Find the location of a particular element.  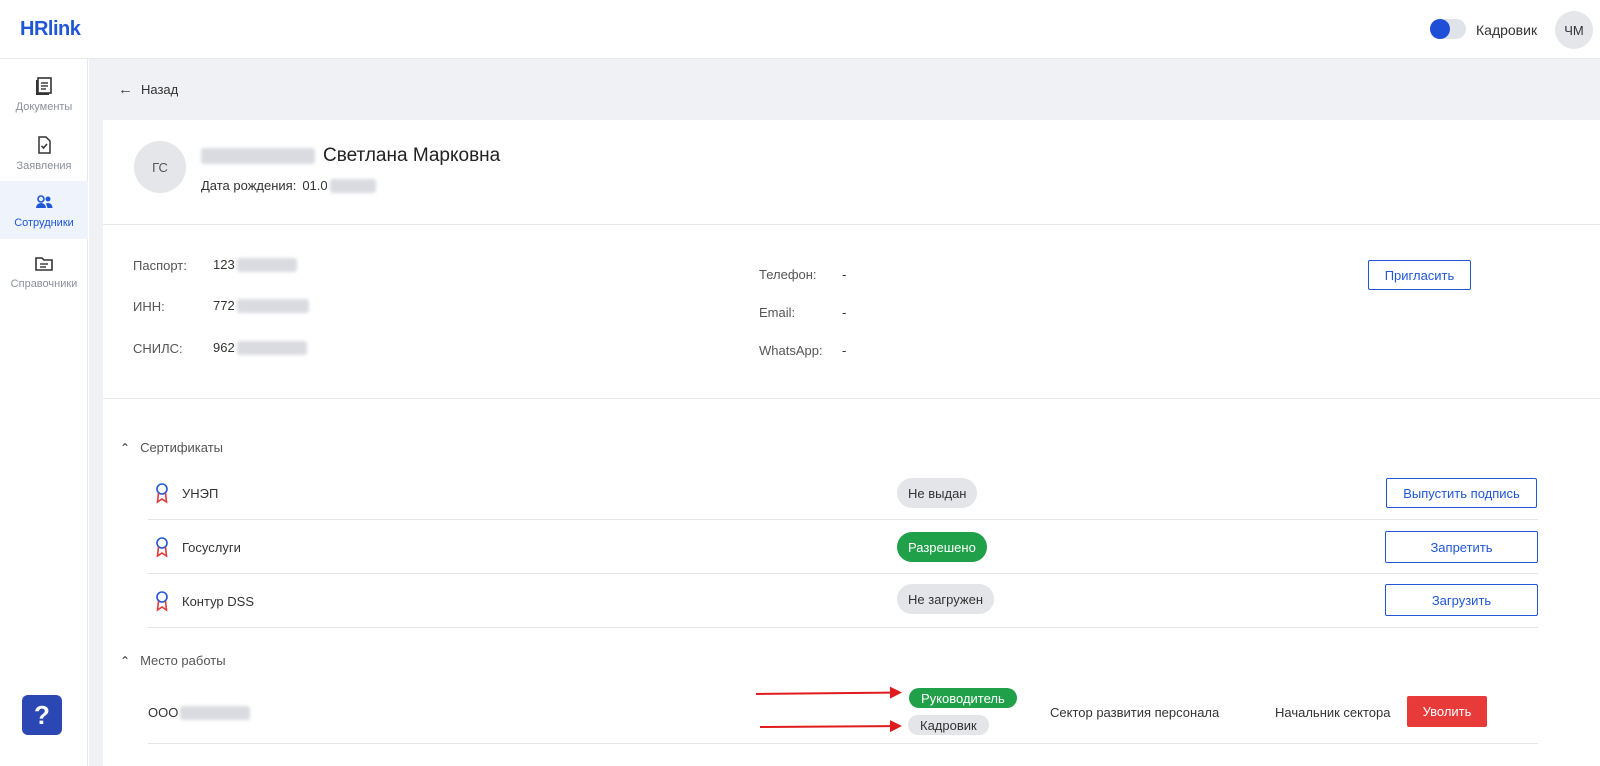

dismiss-button: Уволить is located at coordinates (1447, 711).